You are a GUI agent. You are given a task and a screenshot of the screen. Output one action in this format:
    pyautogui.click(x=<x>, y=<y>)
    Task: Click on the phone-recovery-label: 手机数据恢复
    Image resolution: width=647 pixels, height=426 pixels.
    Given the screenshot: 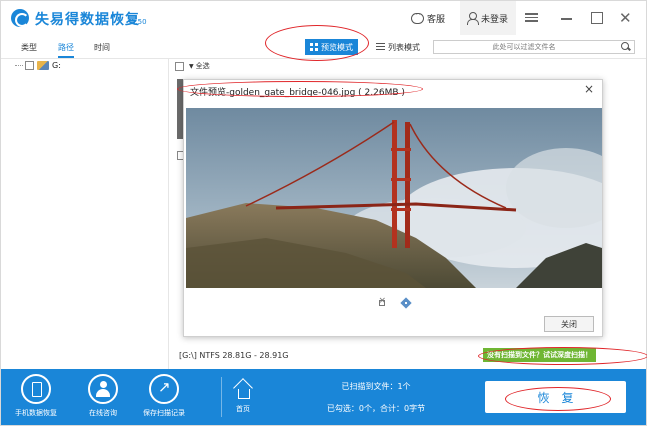 What is the action you would take?
    pyautogui.click(x=36, y=413)
    